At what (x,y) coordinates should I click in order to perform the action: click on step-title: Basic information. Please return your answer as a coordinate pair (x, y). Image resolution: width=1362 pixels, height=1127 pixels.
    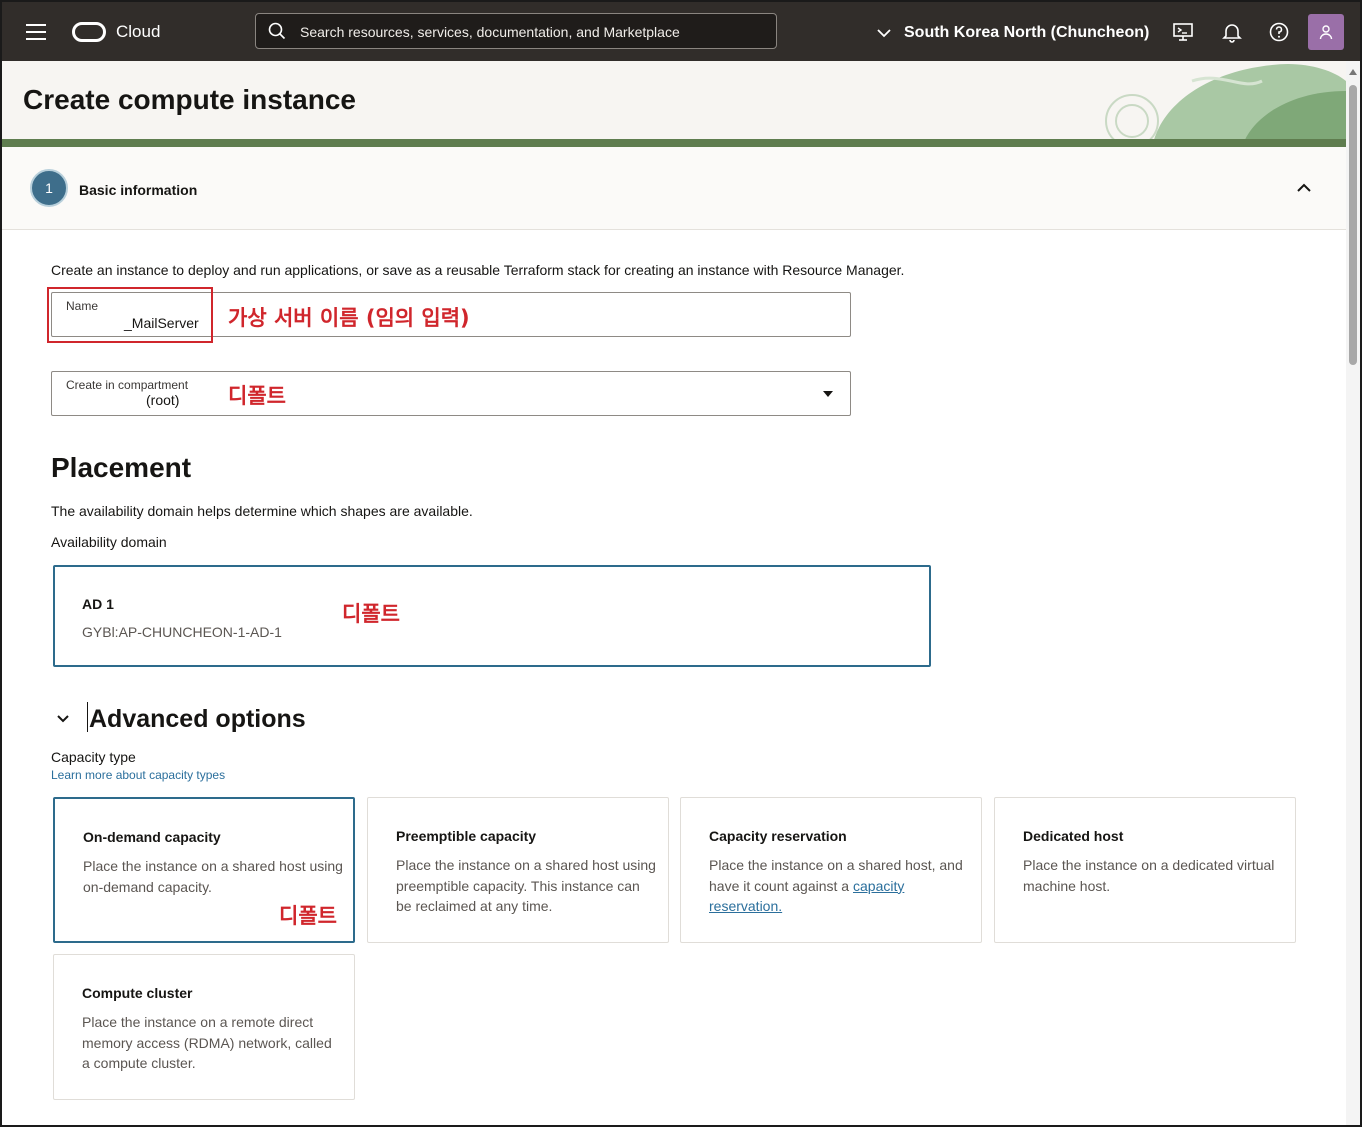
    Looking at the image, I should click on (138, 190).